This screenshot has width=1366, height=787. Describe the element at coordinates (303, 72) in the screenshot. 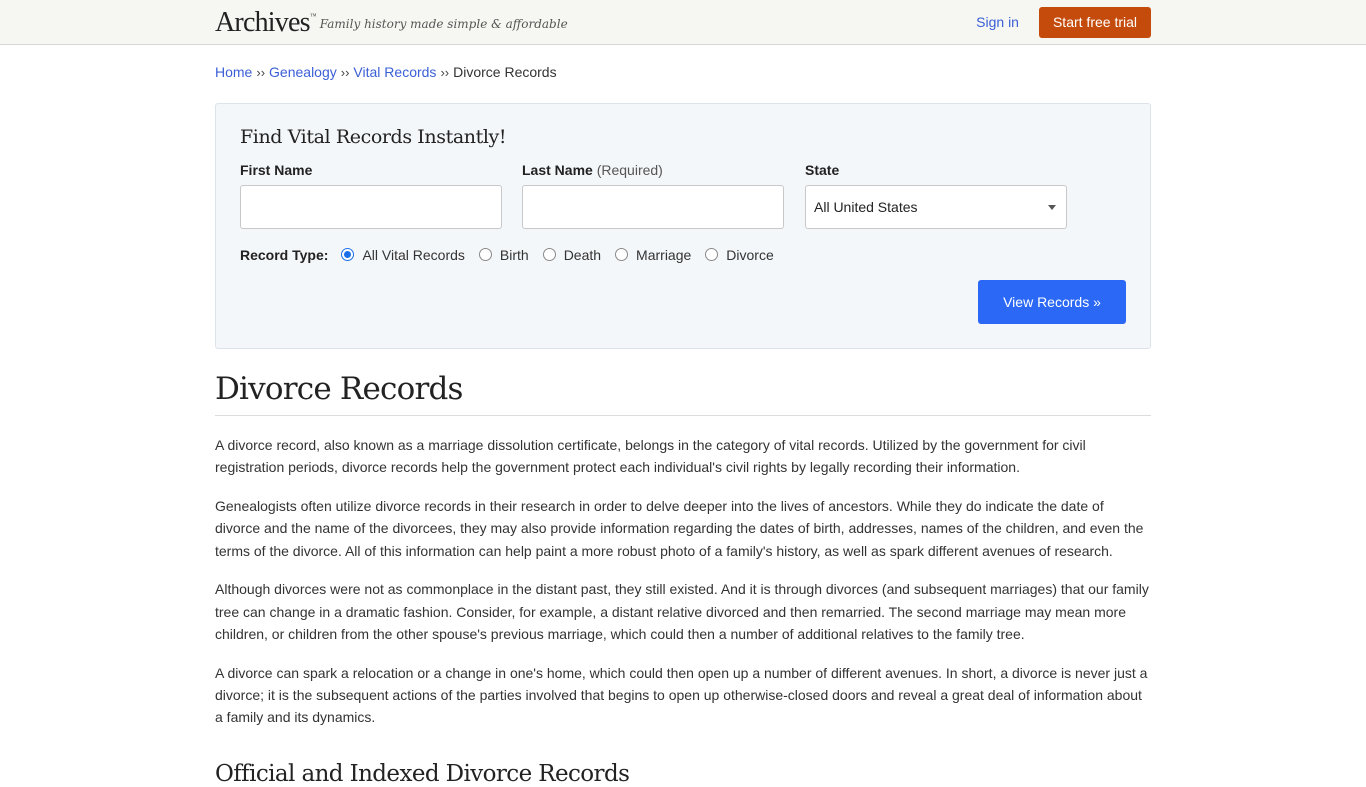

I see `breadcrumb-genealogy: Genealogy` at that location.